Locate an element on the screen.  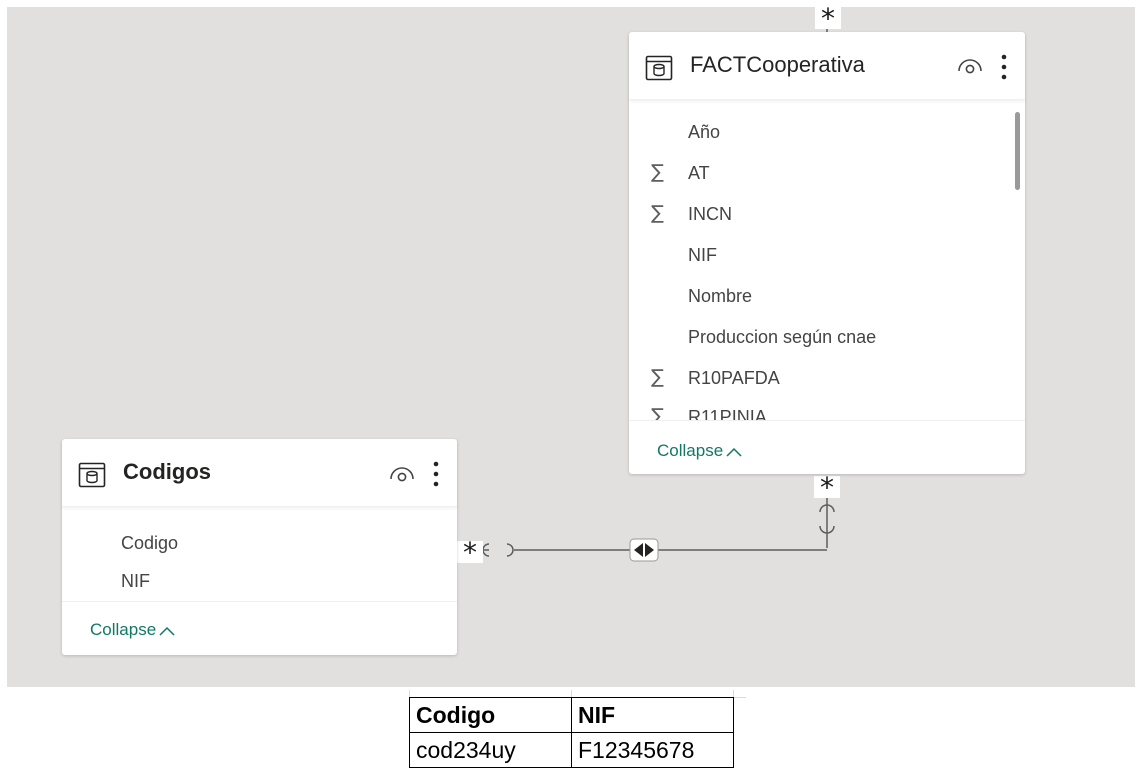
field-label: AT is located at coordinates (699, 173).